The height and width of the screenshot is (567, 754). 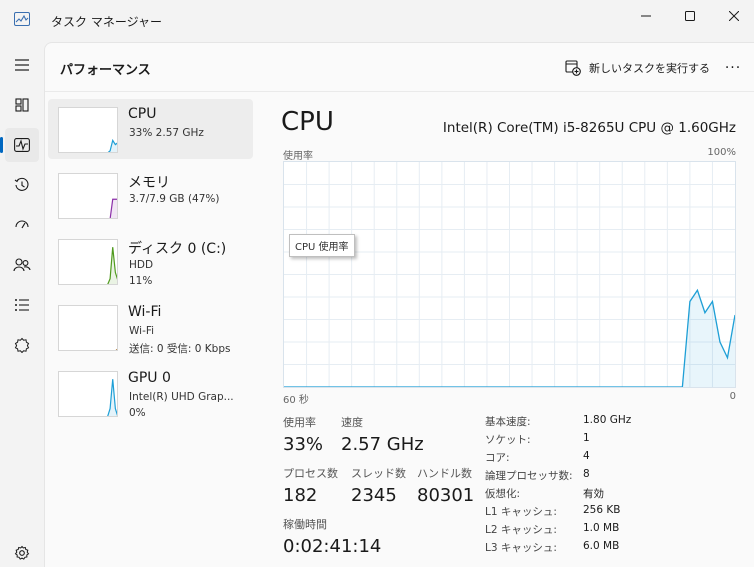 What do you see at coordinates (399, 91) in the screenshot?
I see `header-divider` at bounding box center [399, 91].